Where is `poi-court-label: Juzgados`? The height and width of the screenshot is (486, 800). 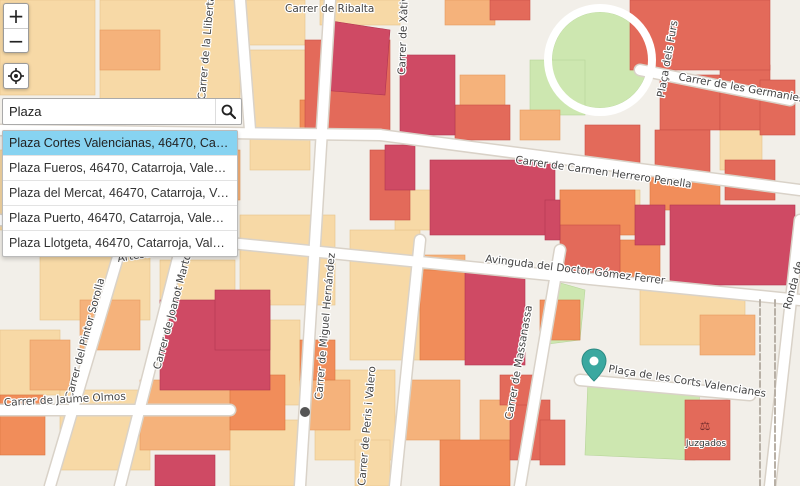
poi-court-label: Juzgados is located at coordinates (706, 444).